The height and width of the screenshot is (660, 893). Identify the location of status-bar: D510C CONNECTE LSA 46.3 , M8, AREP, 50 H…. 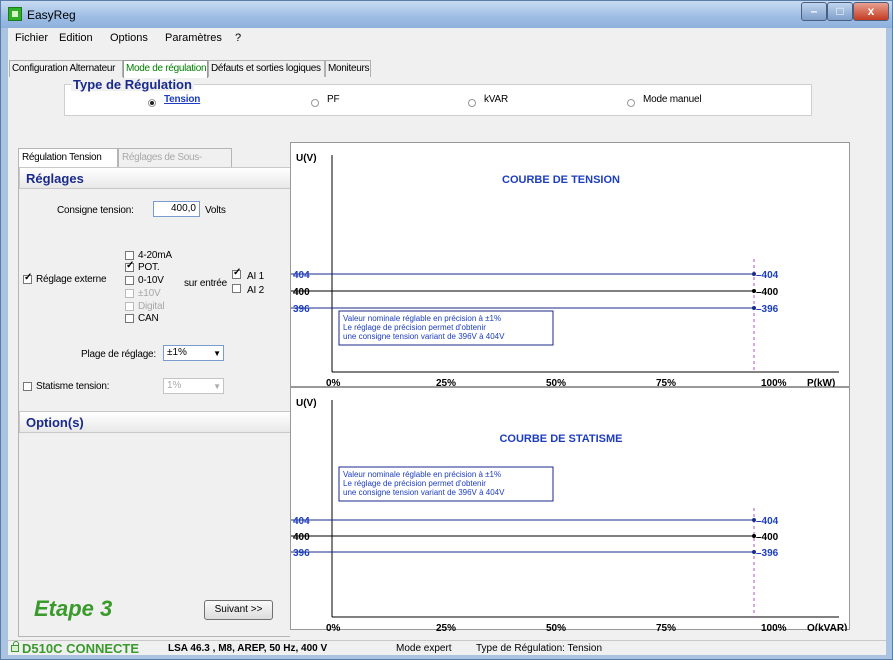
(447, 648).